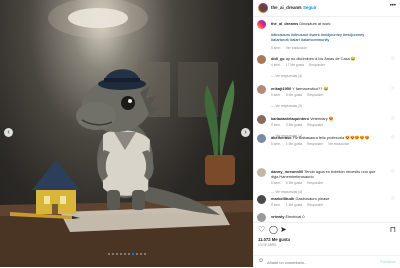 The width and height of the screenshot is (400, 268). Describe the element at coordinates (294, 95) in the screenshot. I see `comment-likes: 8 Me gusta` at that location.